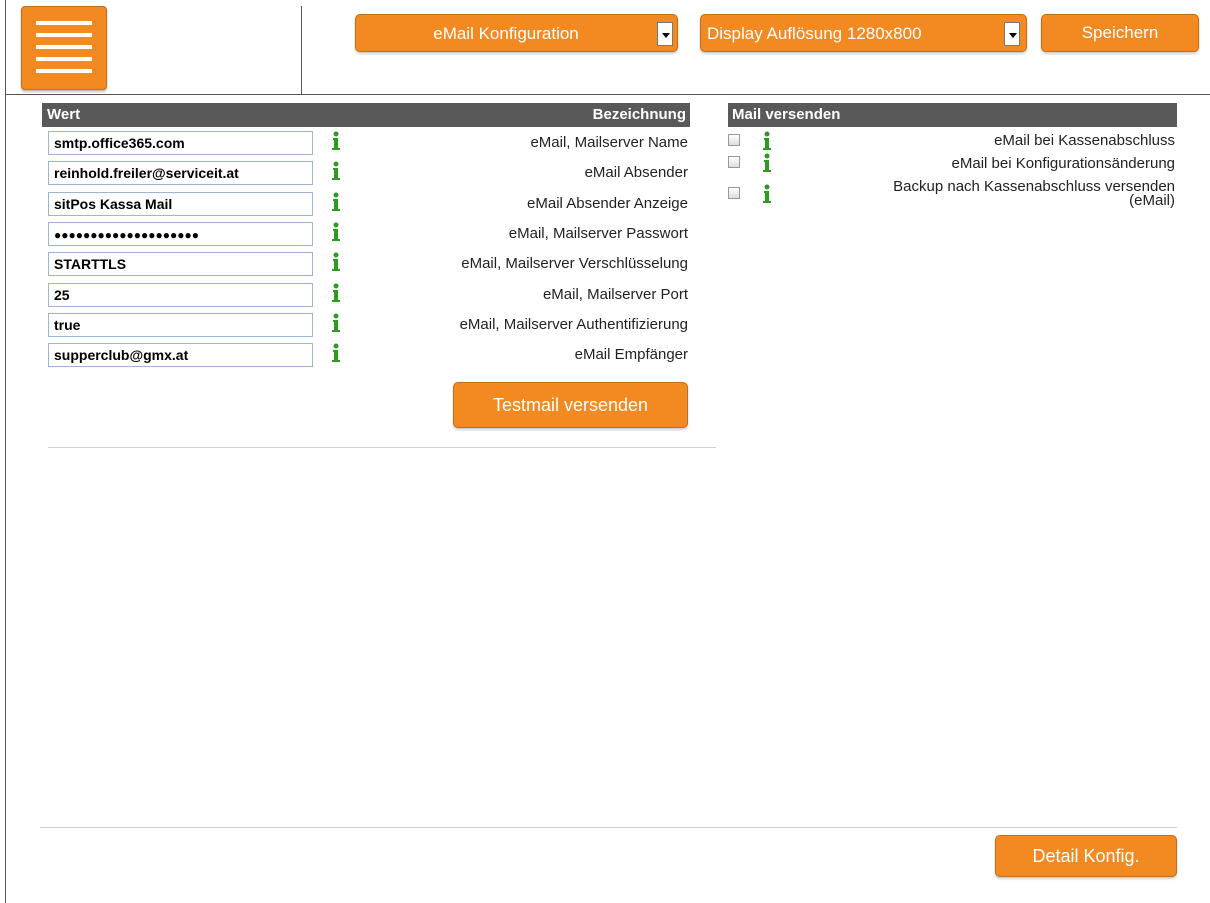 The width and height of the screenshot is (1210, 903). Describe the element at coordinates (301, 50) in the screenshot. I see `header-divider` at that location.